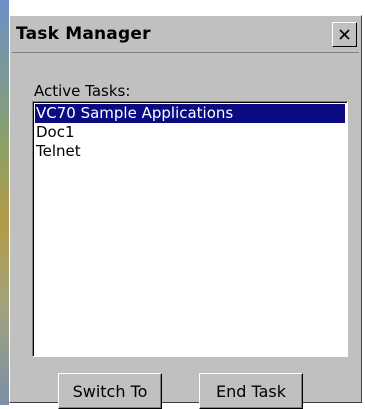  What do you see at coordinates (185, 35) in the screenshot?
I see `title-bar: Task Manager` at bounding box center [185, 35].